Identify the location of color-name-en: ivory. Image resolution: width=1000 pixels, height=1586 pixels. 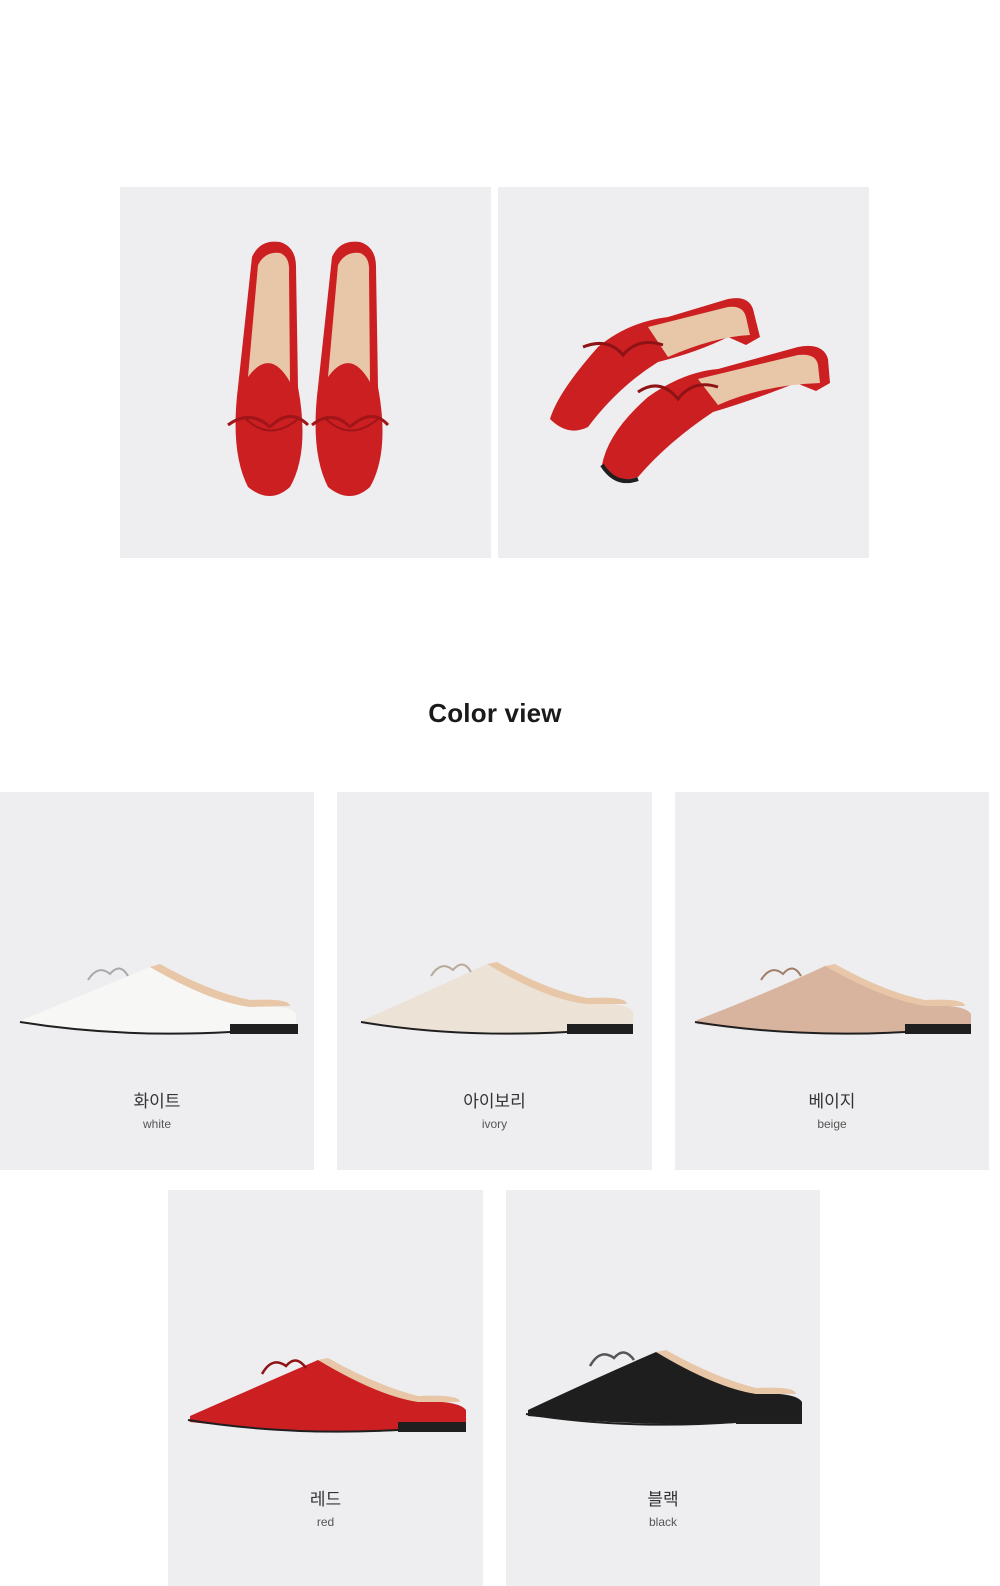
(494, 1124).